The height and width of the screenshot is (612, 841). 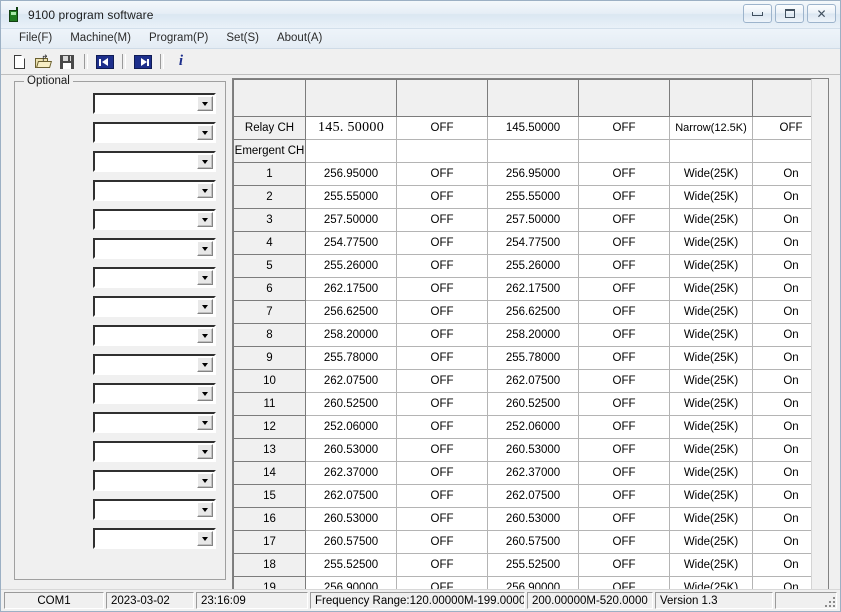 I want to click on cell-channel-id: 3, so click(x=269, y=220).